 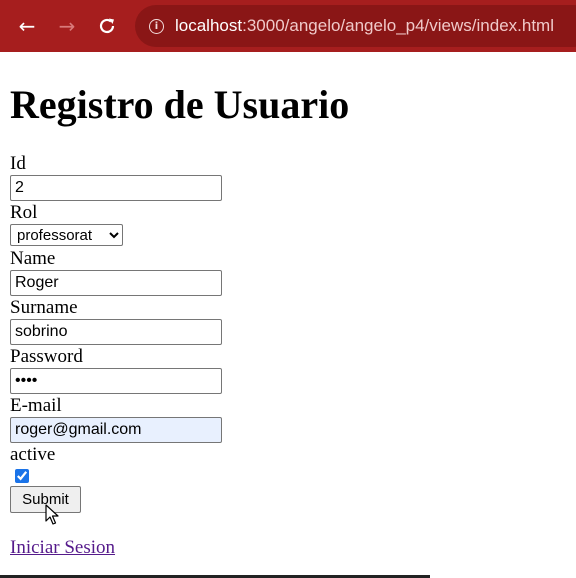 I want to click on rol-select: professorat, so click(x=66, y=235).